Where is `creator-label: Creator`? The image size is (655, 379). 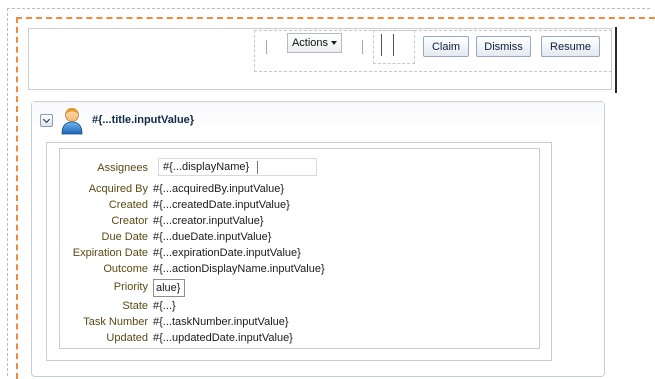 creator-label: Creator is located at coordinates (129, 221).